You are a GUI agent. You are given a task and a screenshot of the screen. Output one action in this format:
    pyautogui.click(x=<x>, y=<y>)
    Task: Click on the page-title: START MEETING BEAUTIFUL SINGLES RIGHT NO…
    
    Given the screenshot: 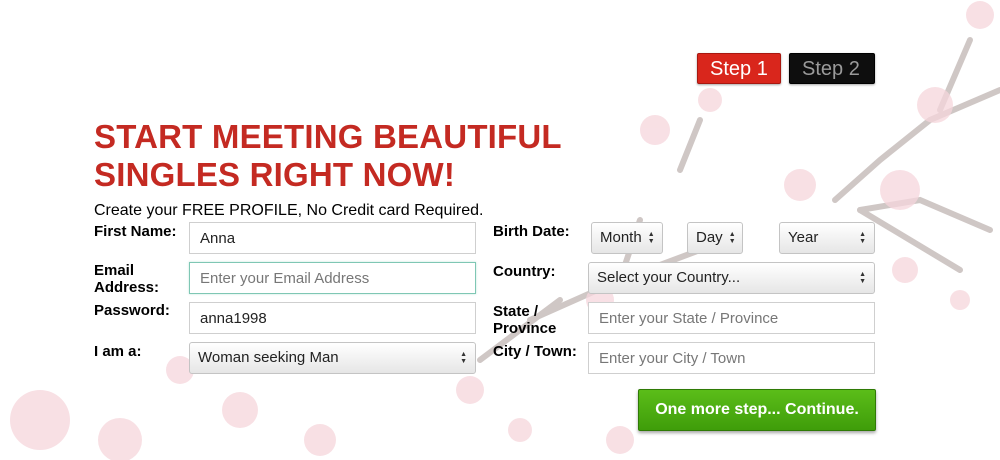 What is the action you would take?
    pyautogui.click(x=328, y=156)
    